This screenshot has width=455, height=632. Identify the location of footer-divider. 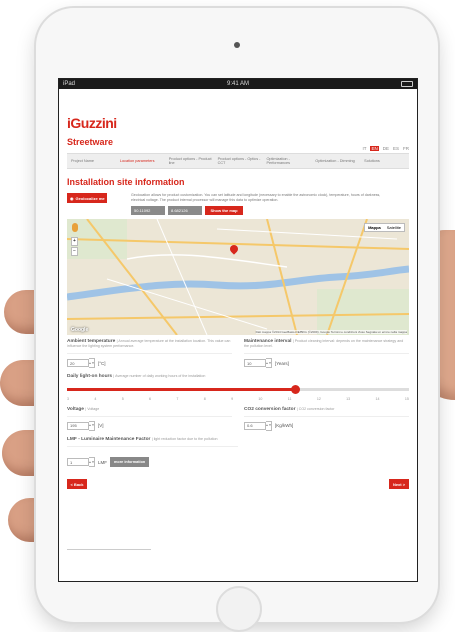
(109, 549).